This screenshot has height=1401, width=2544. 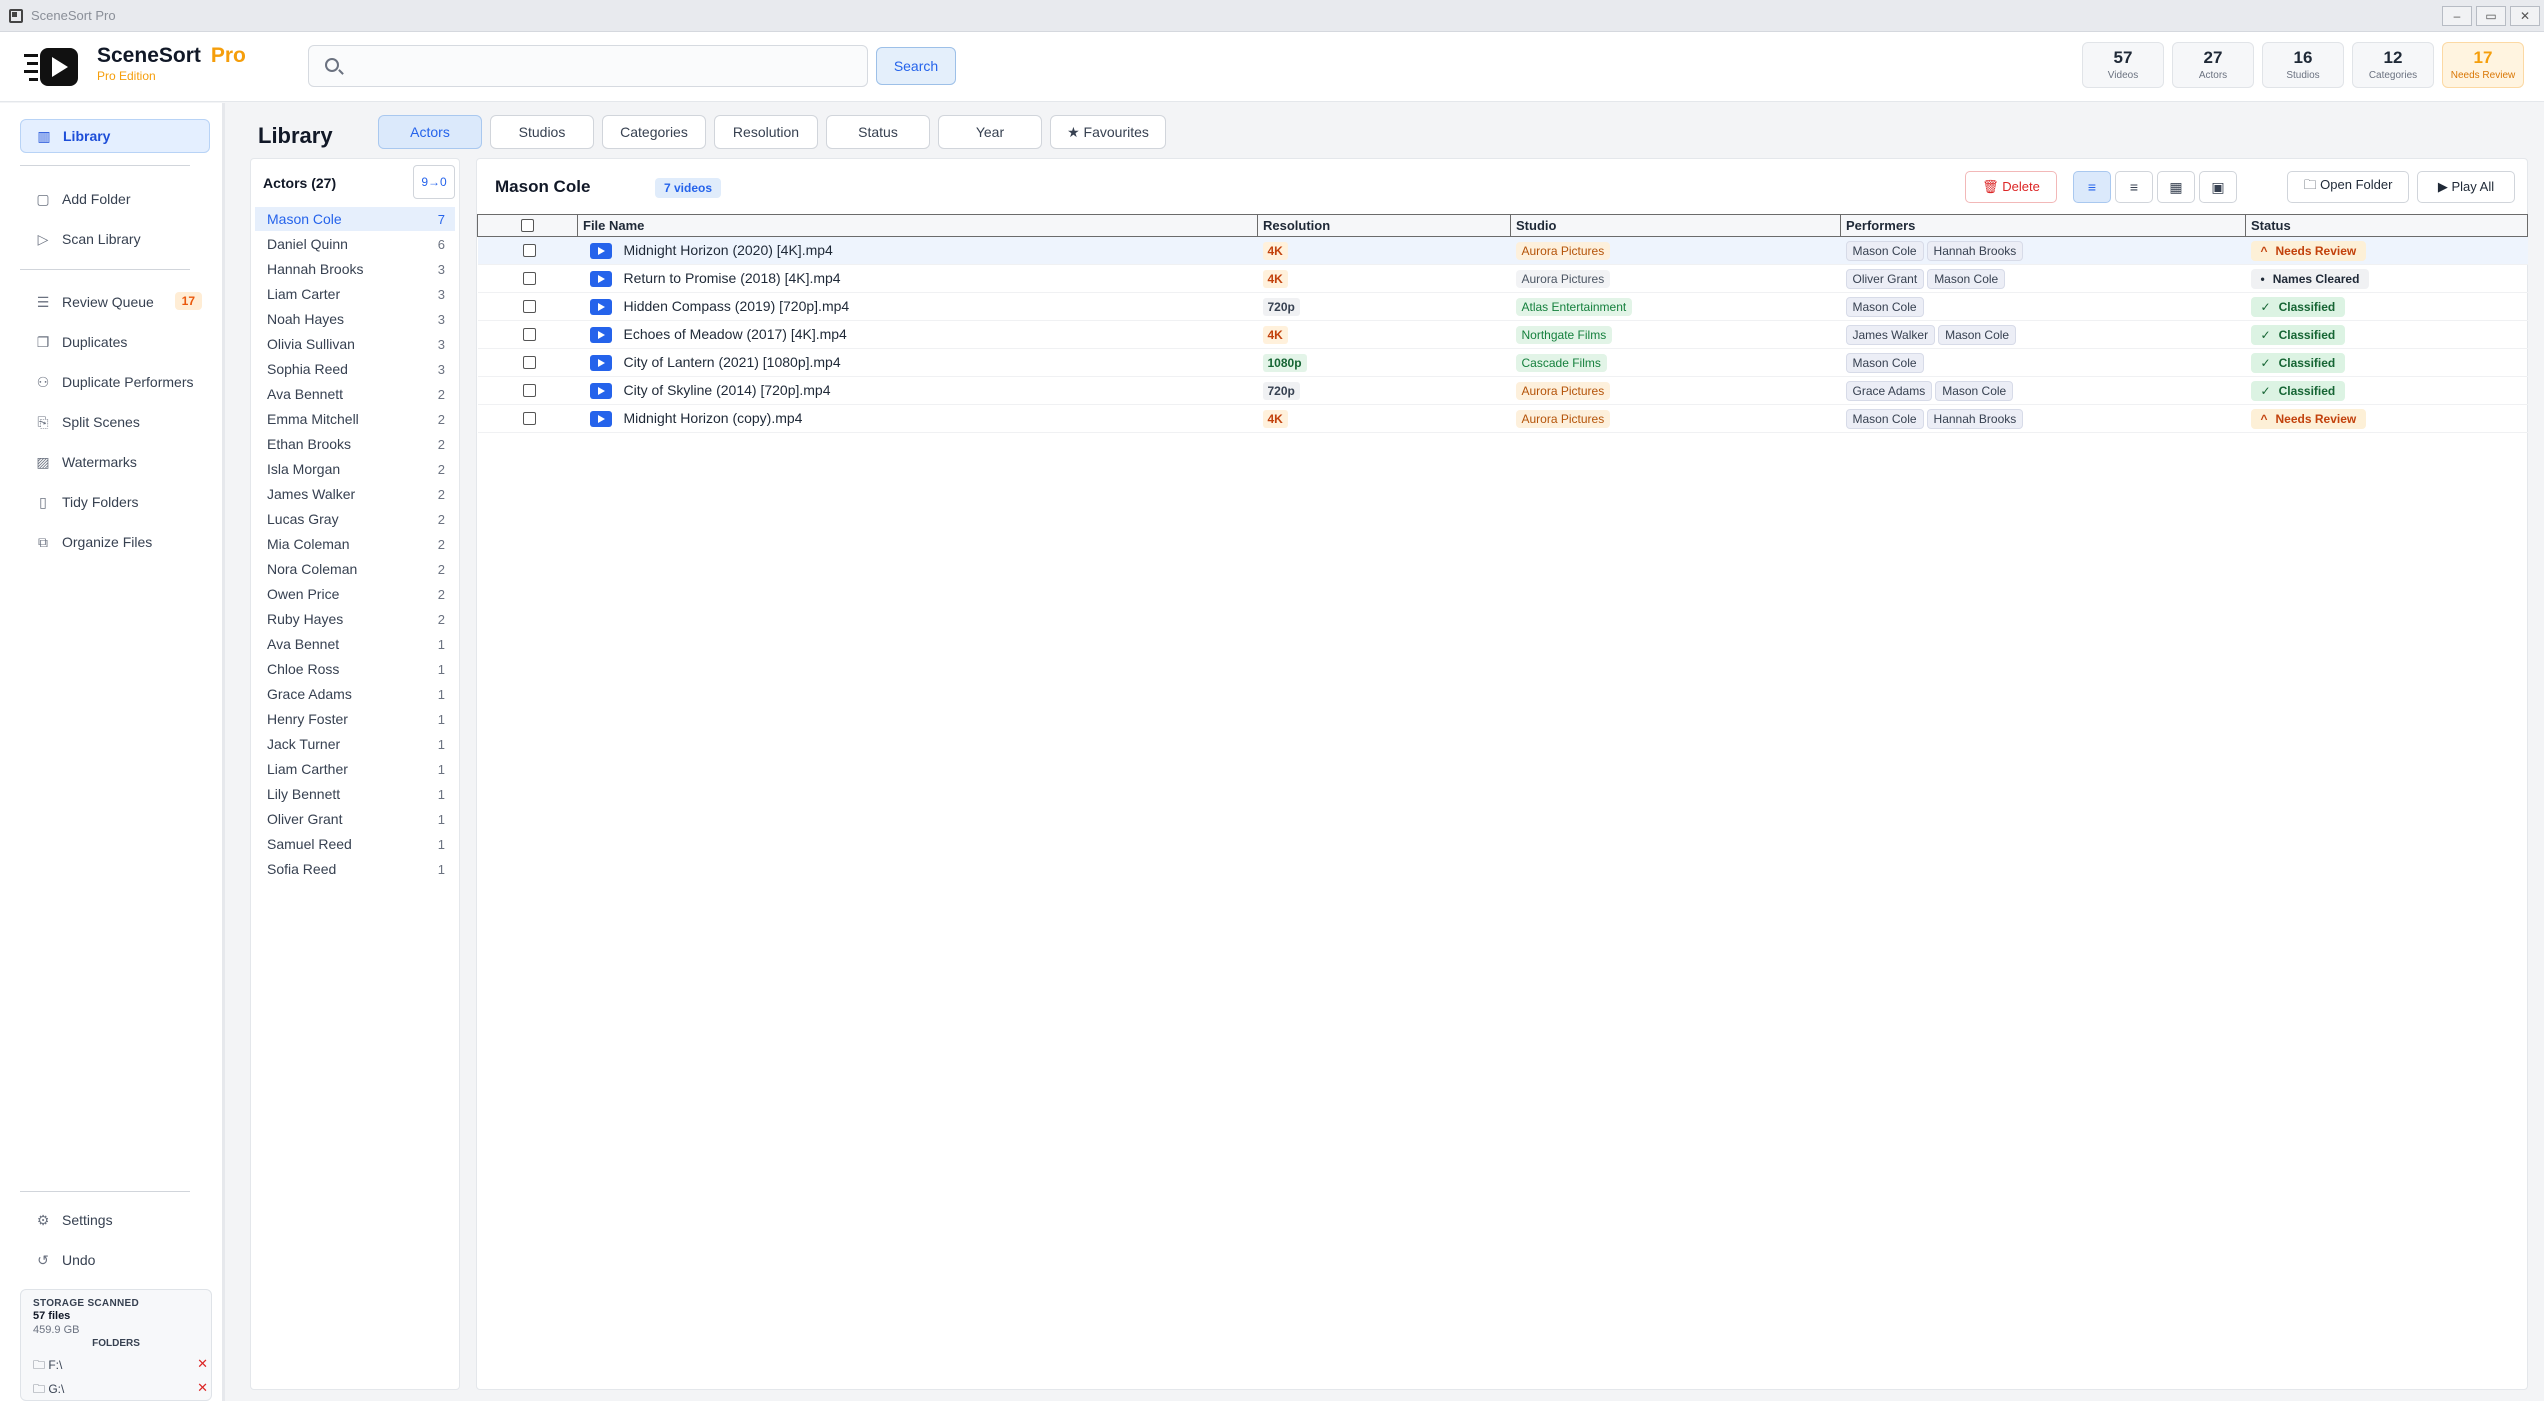 I want to click on performer-tag: Hannah Brooks, so click(x=1975, y=418).